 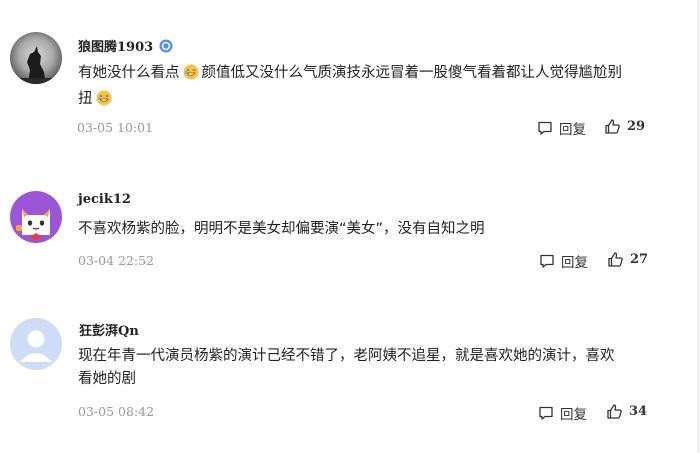 I want to click on comment-text-part: 看她的剧, so click(x=107, y=379).